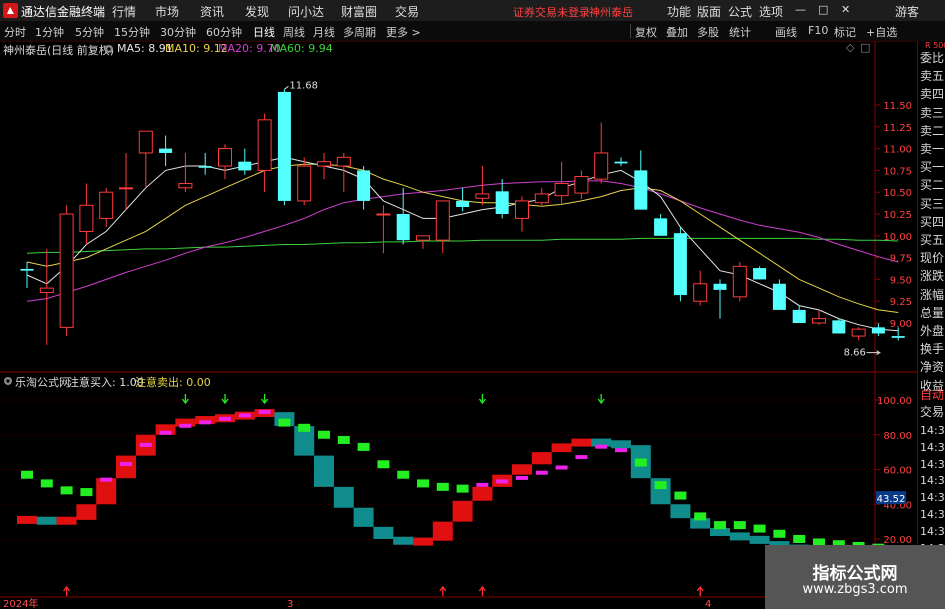 This screenshot has width=945, height=609. I want to click on period-15min: 15分钟, so click(132, 32).